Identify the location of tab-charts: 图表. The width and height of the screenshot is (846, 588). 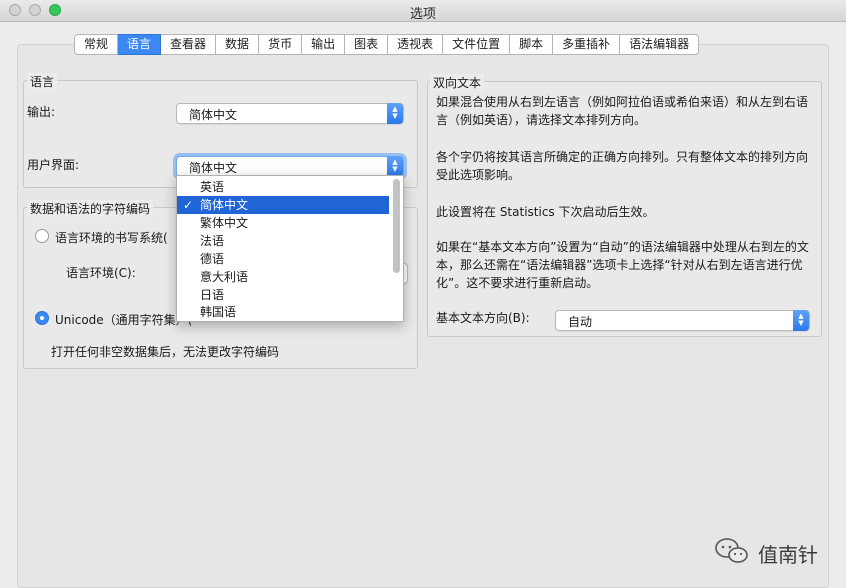
(367, 44).